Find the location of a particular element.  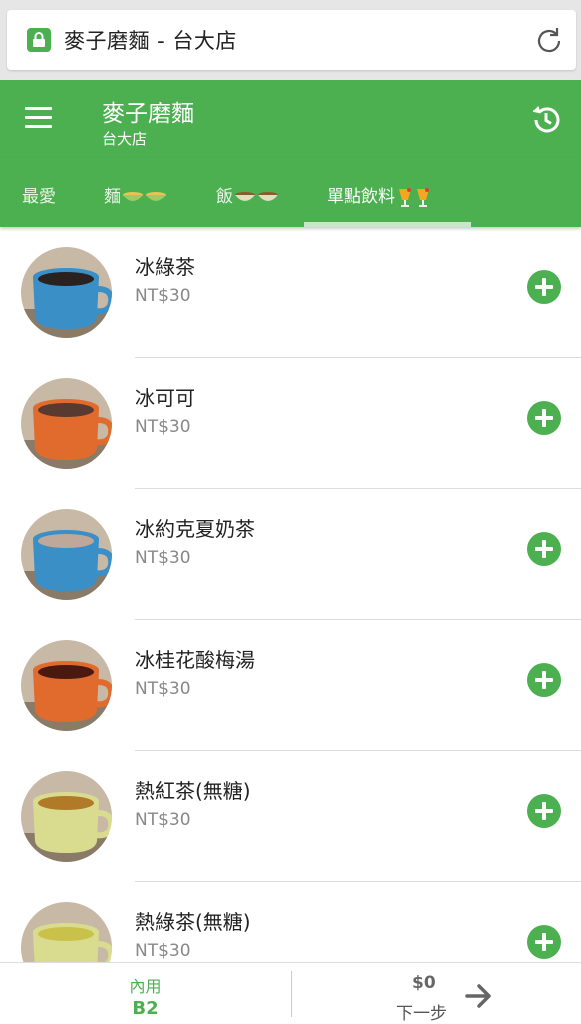

url-box: 麥子磨麵 - 台大店 is located at coordinates (291, 40).